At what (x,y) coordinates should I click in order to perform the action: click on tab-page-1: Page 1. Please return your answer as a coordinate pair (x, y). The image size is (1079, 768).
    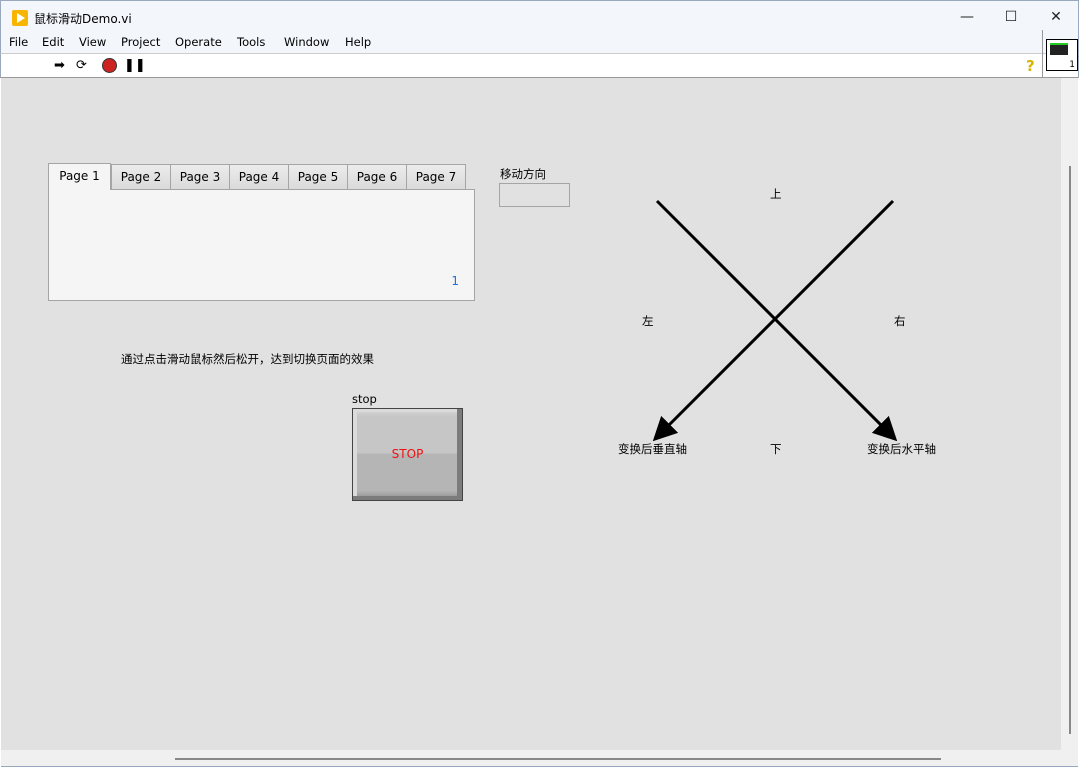
    Looking at the image, I should click on (79, 176).